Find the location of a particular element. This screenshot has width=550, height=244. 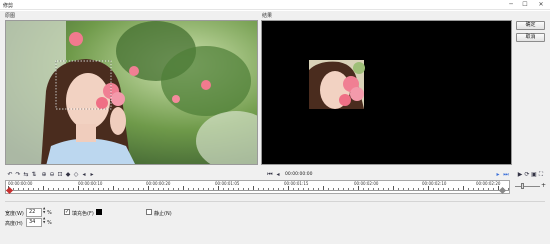

add-keyframe-icon: ◆ is located at coordinates (68, 175).